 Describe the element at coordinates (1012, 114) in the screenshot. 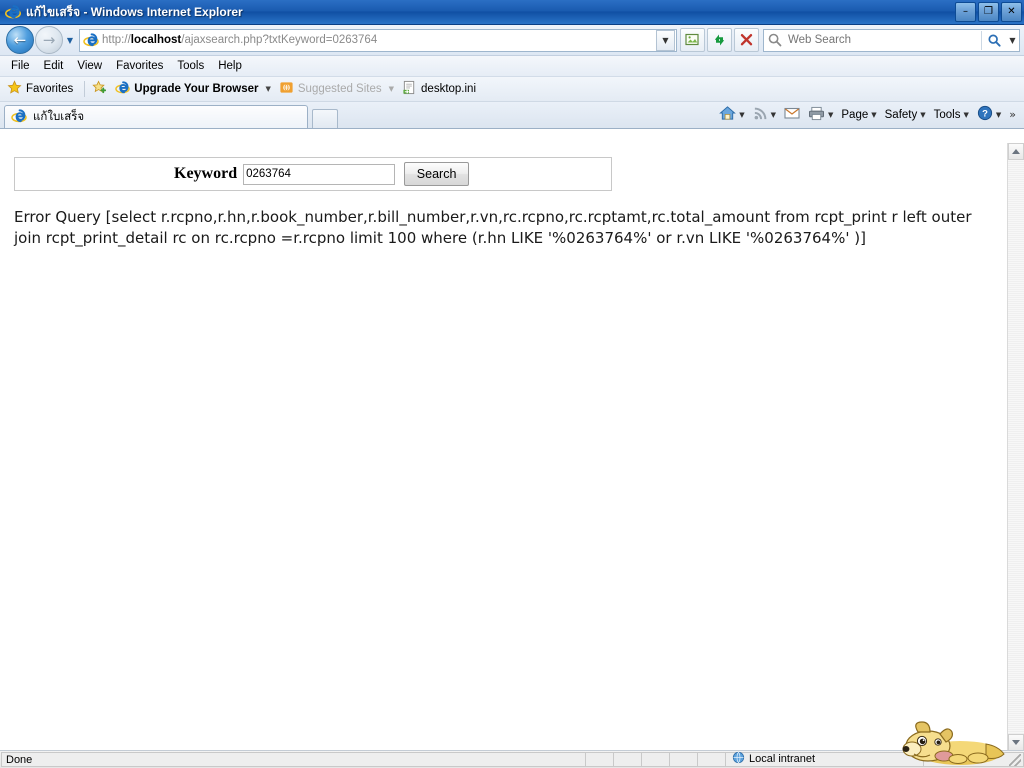

I see `command-bar-overflow-button: »` at that location.